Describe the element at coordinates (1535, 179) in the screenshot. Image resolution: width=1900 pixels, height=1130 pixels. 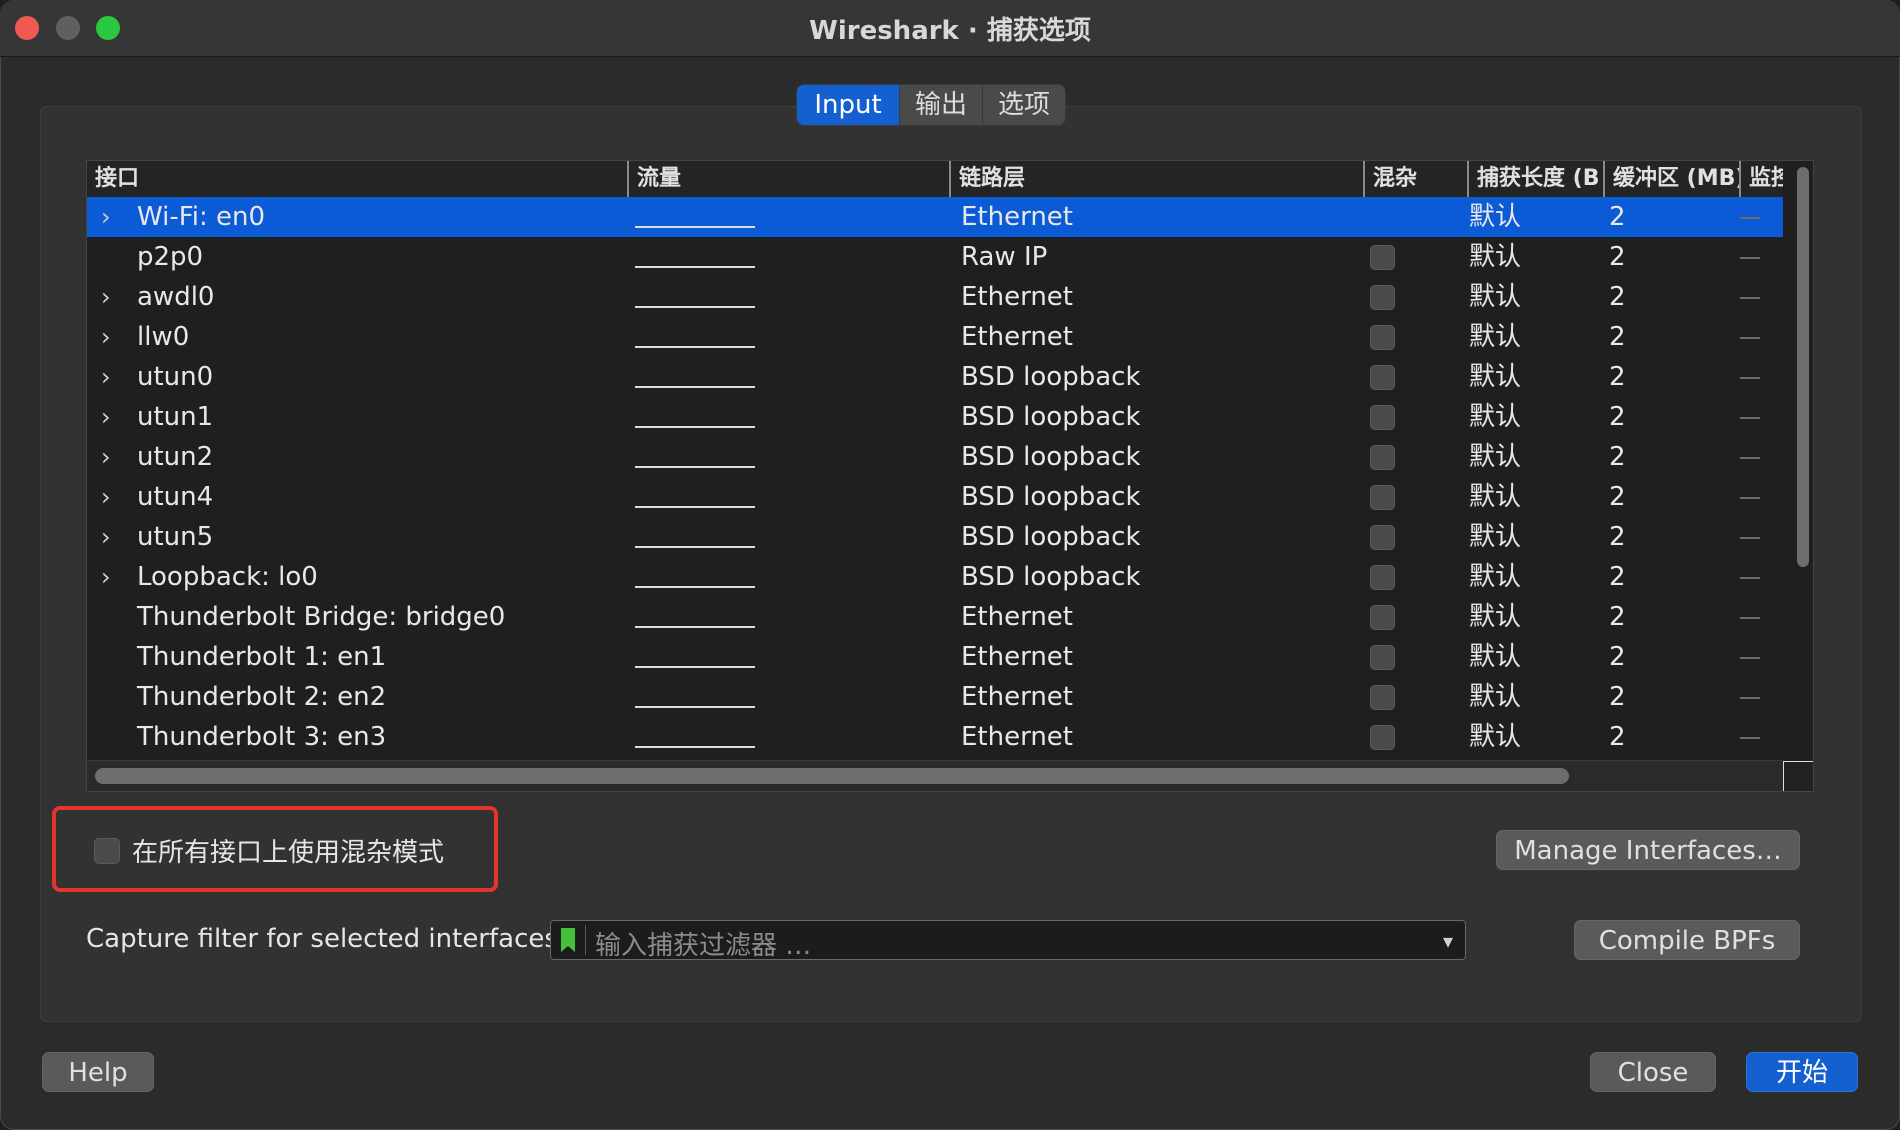
I see `column-header-snaplen: 捕获长度 (B` at that location.